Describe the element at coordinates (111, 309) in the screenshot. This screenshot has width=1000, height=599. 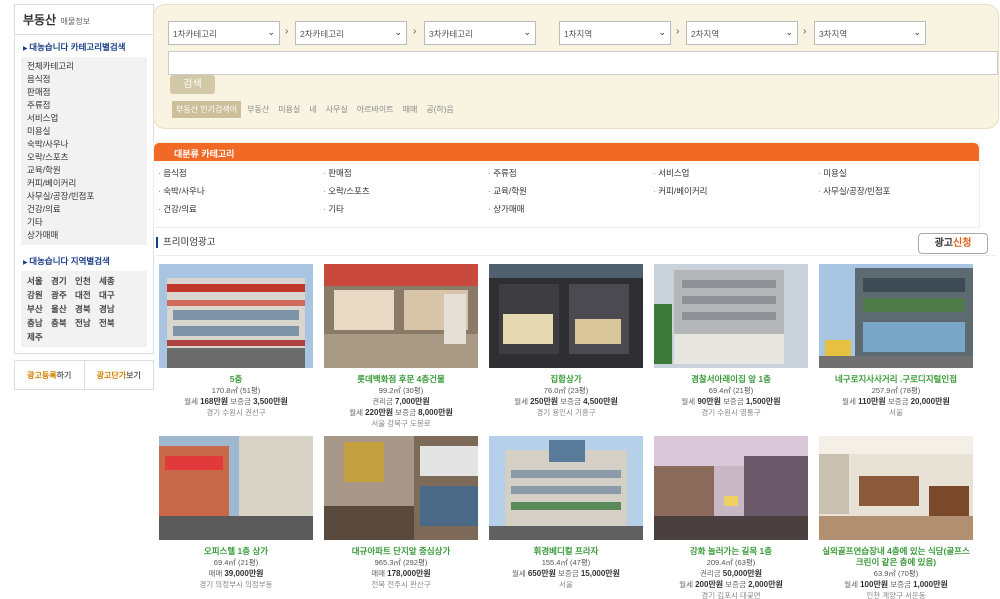
I see `region-link: 경남` at that location.